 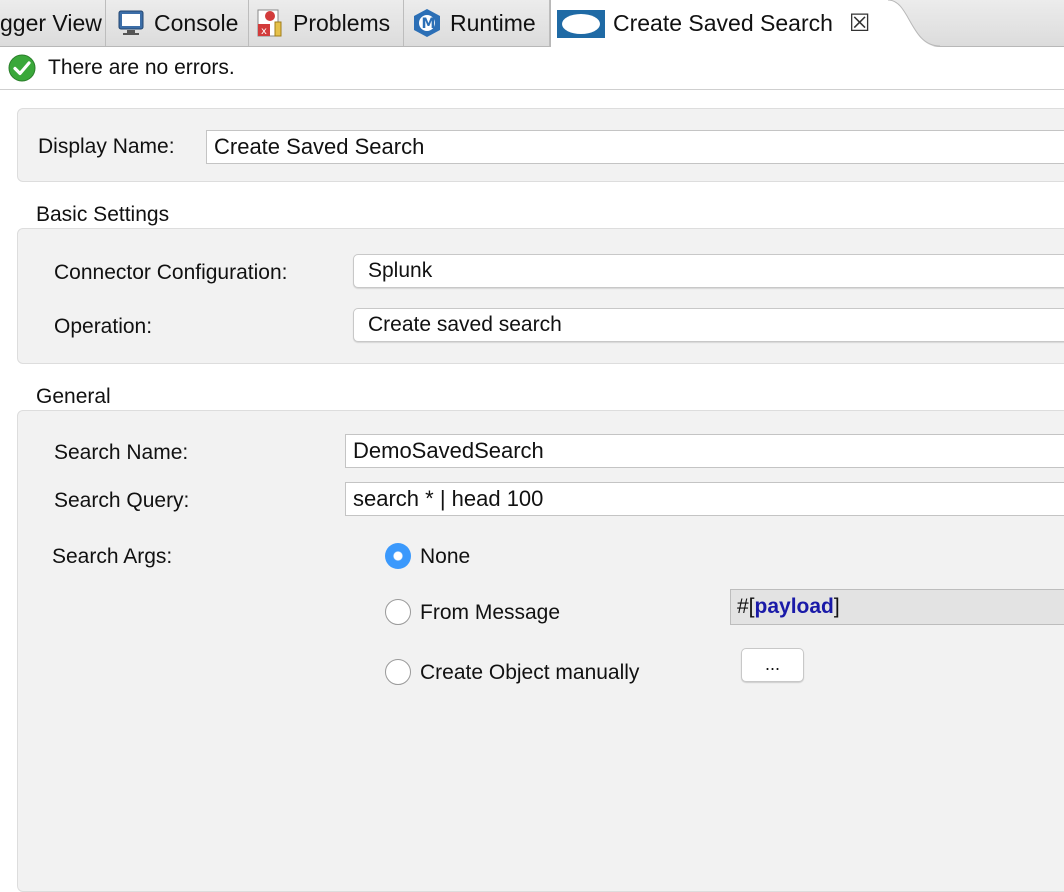 I want to click on connector-configuration-label: Connector Configuration:, so click(x=171, y=272).